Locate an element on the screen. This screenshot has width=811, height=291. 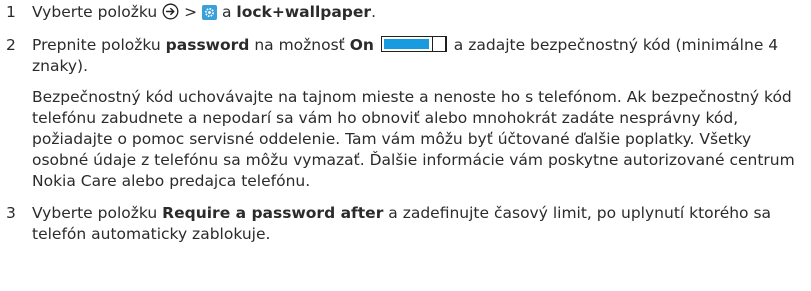
step-number: 3 is located at coordinates (11, 213).